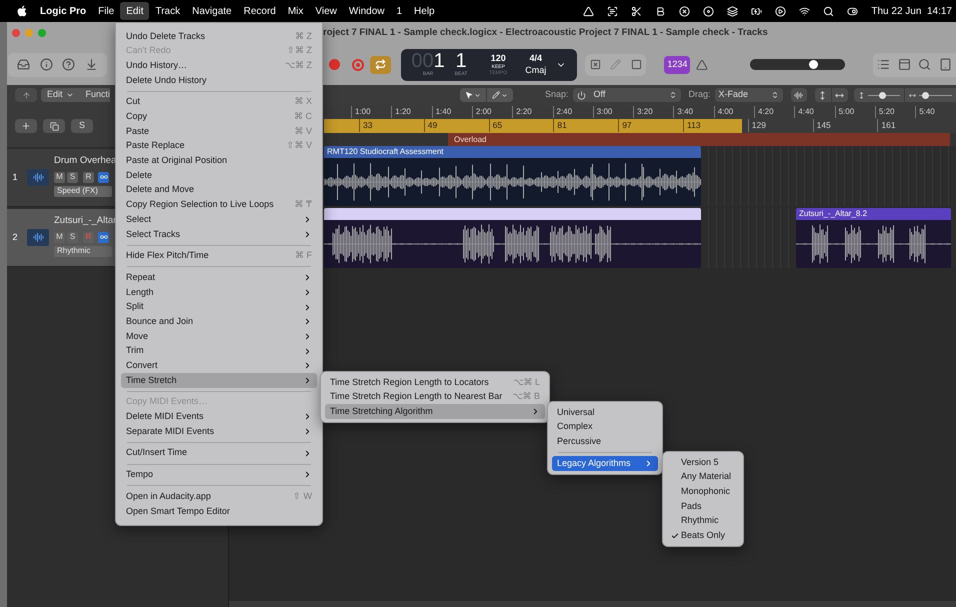  I want to click on bar-number: 49, so click(431, 125).